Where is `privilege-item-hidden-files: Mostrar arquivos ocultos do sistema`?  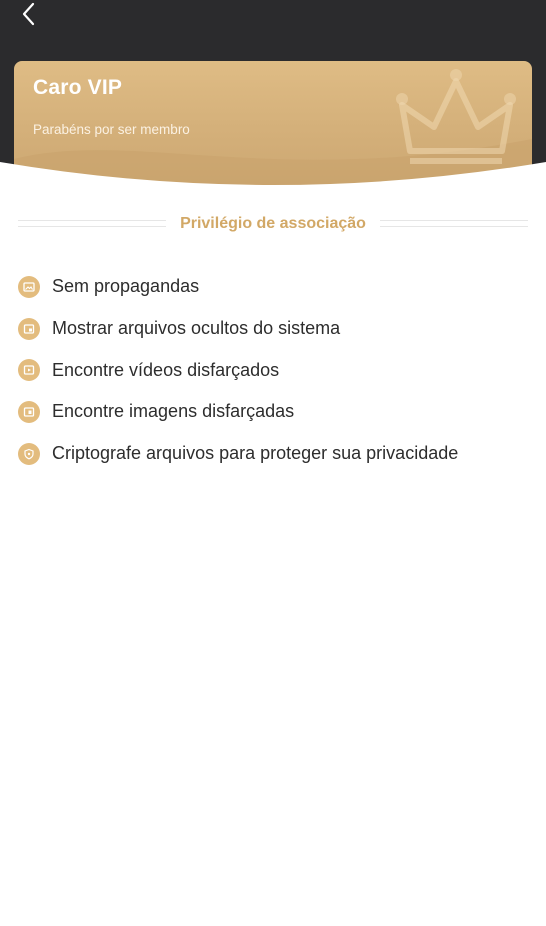 privilege-item-hidden-files: Mostrar arquivos ocultos do sistema is located at coordinates (278, 329).